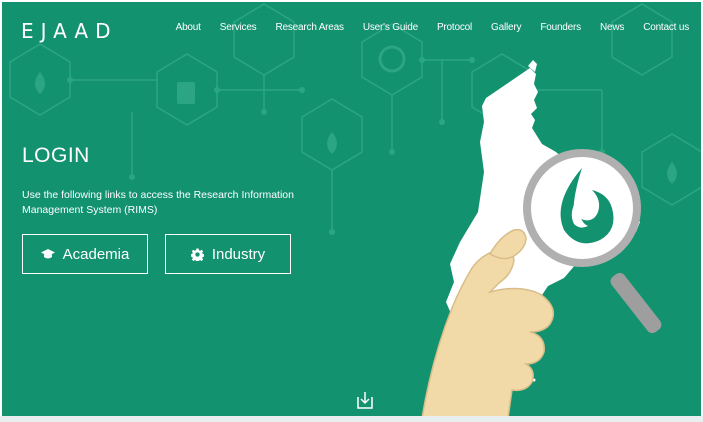 The width and height of the screenshot is (703, 422). I want to click on page-bottom-edge, so click(351, 419).